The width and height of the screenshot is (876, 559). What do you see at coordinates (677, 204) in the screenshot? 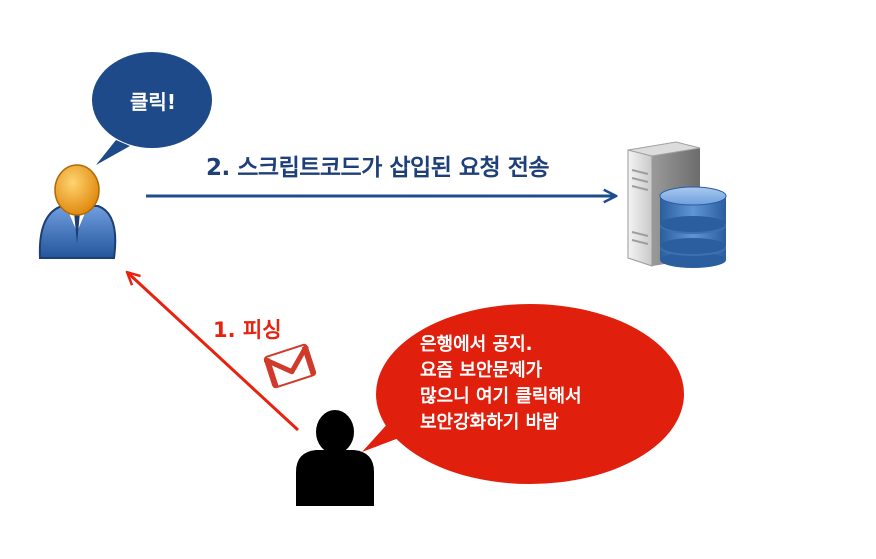
I see `server-database-icon` at bounding box center [677, 204].